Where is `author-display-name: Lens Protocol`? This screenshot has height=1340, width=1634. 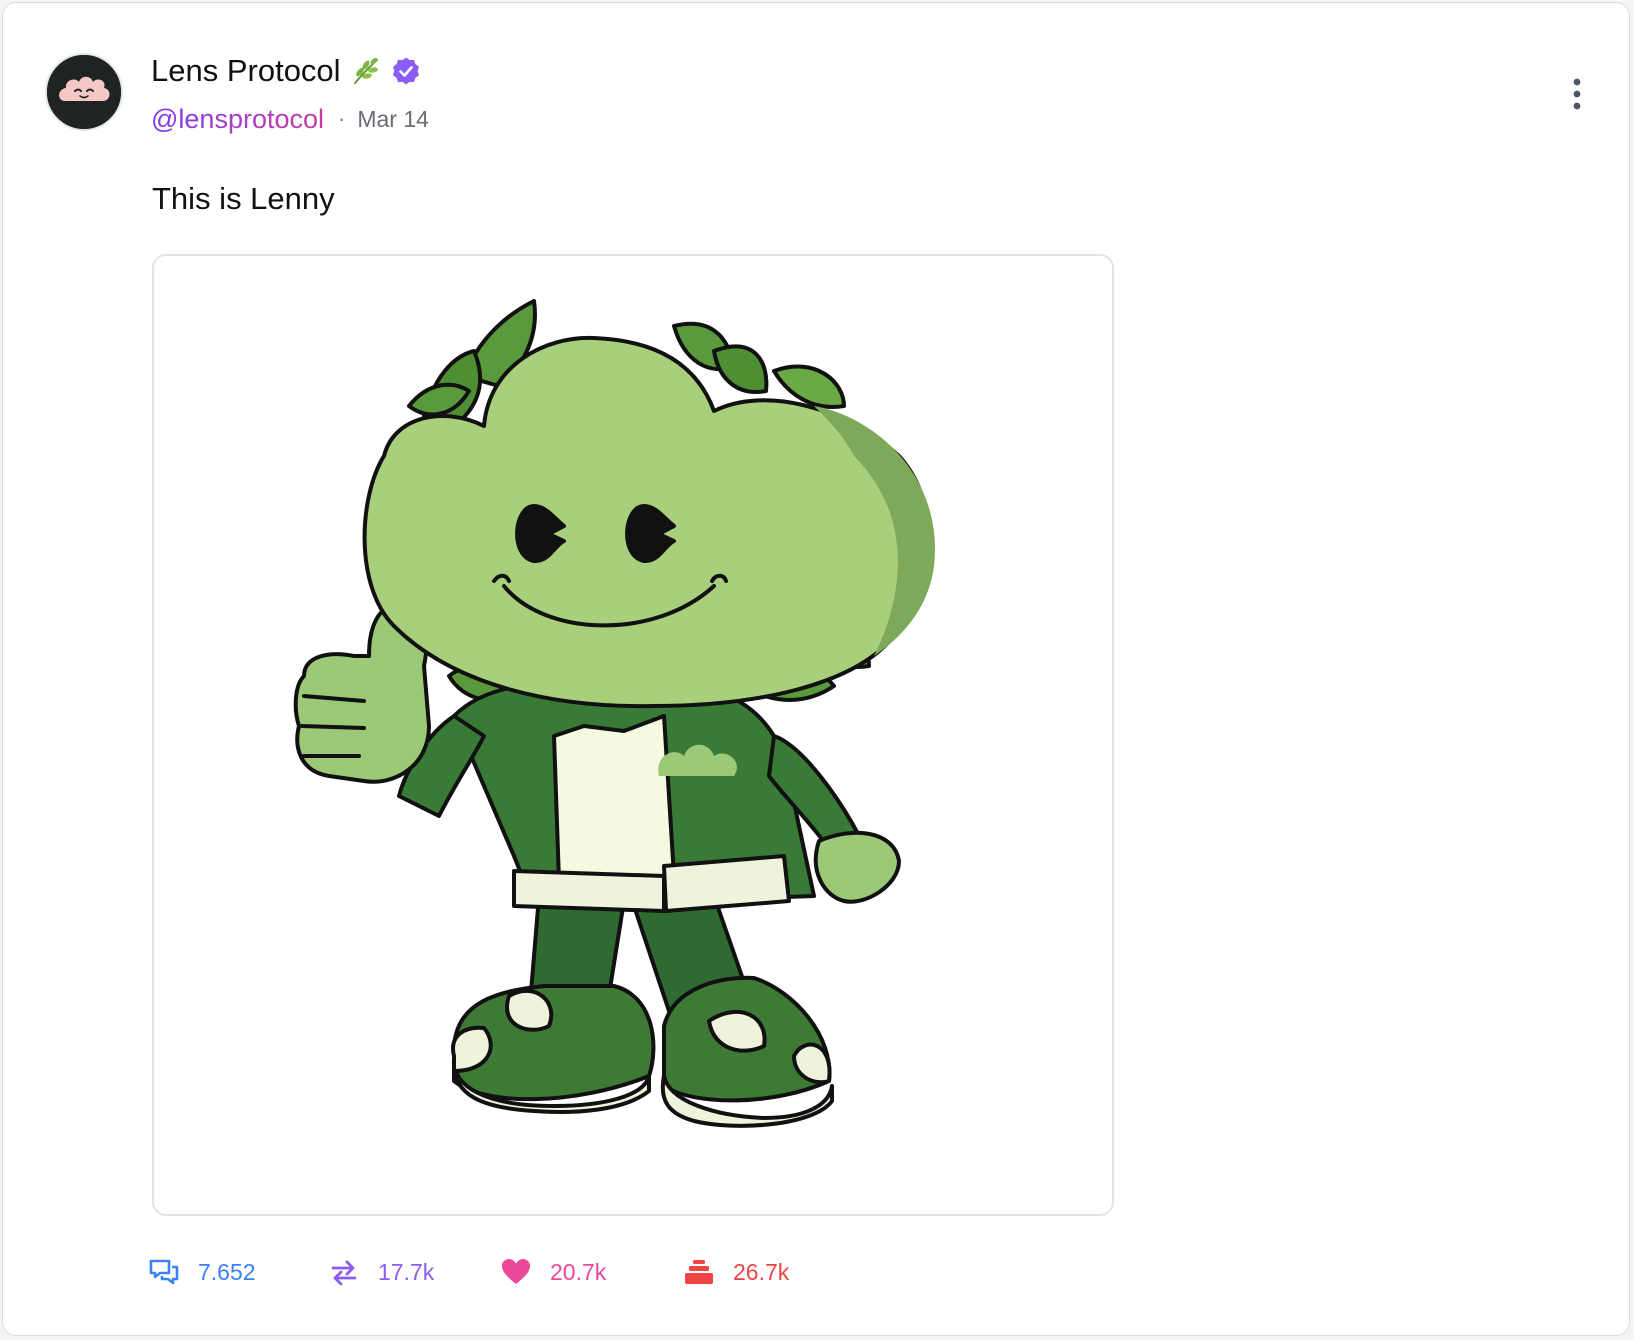 author-display-name: Lens Protocol is located at coordinates (246, 71).